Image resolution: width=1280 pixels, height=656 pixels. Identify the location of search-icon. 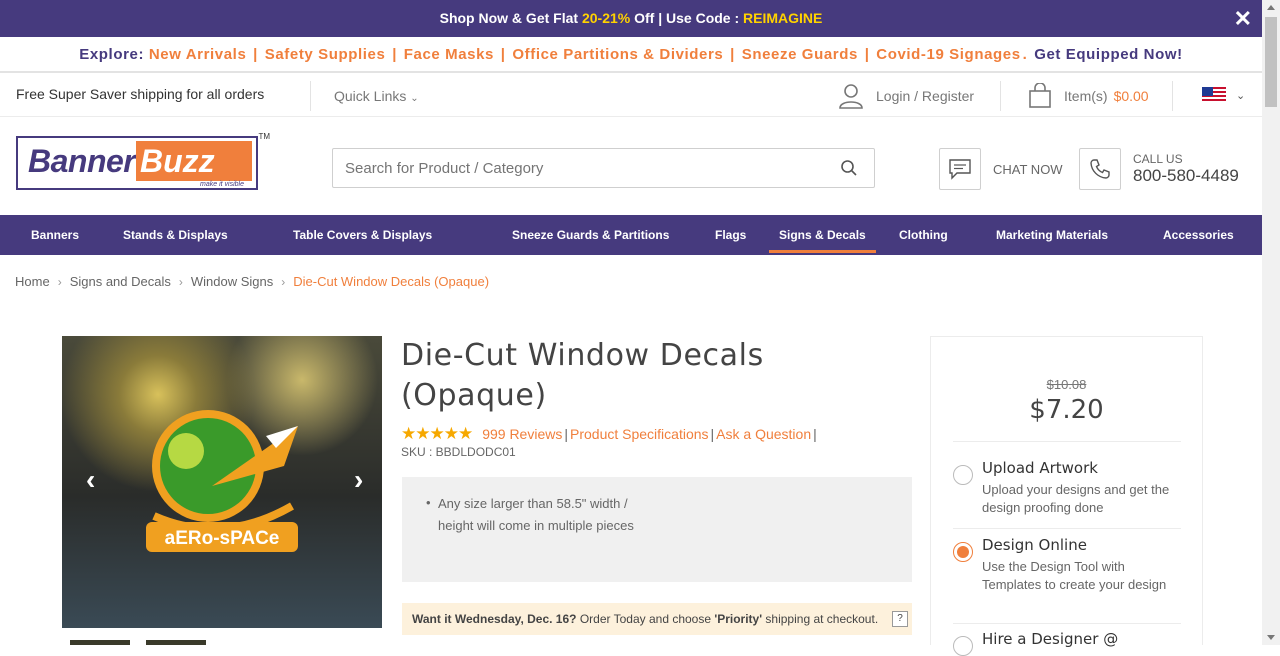
(849, 168).